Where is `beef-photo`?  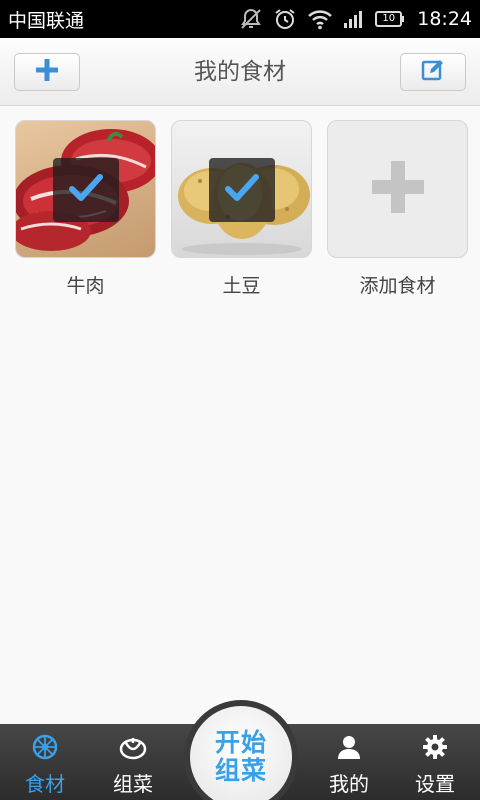
beef-photo is located at coordinates (85, 189).